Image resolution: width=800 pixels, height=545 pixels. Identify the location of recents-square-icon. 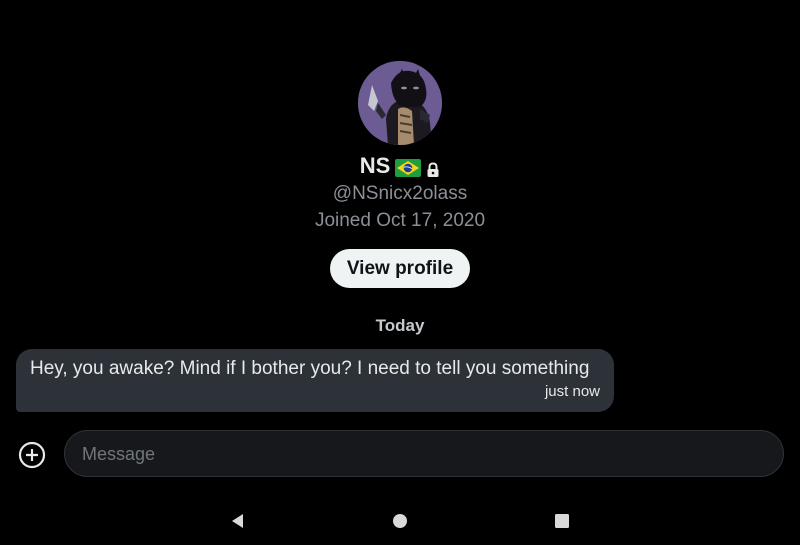
(562, 521).